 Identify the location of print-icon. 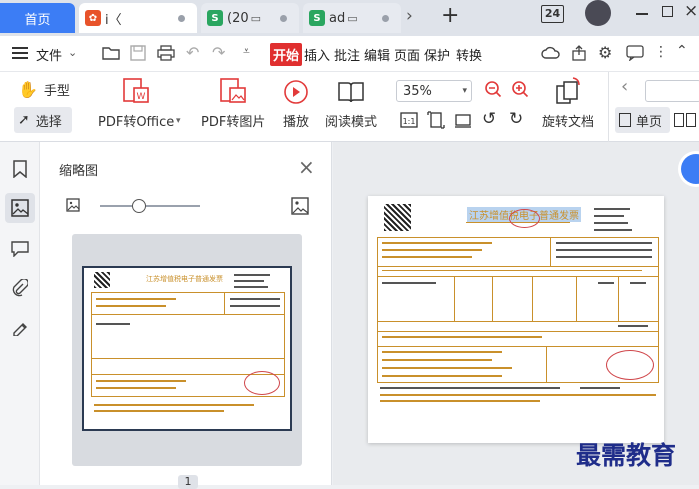
(166, 55).